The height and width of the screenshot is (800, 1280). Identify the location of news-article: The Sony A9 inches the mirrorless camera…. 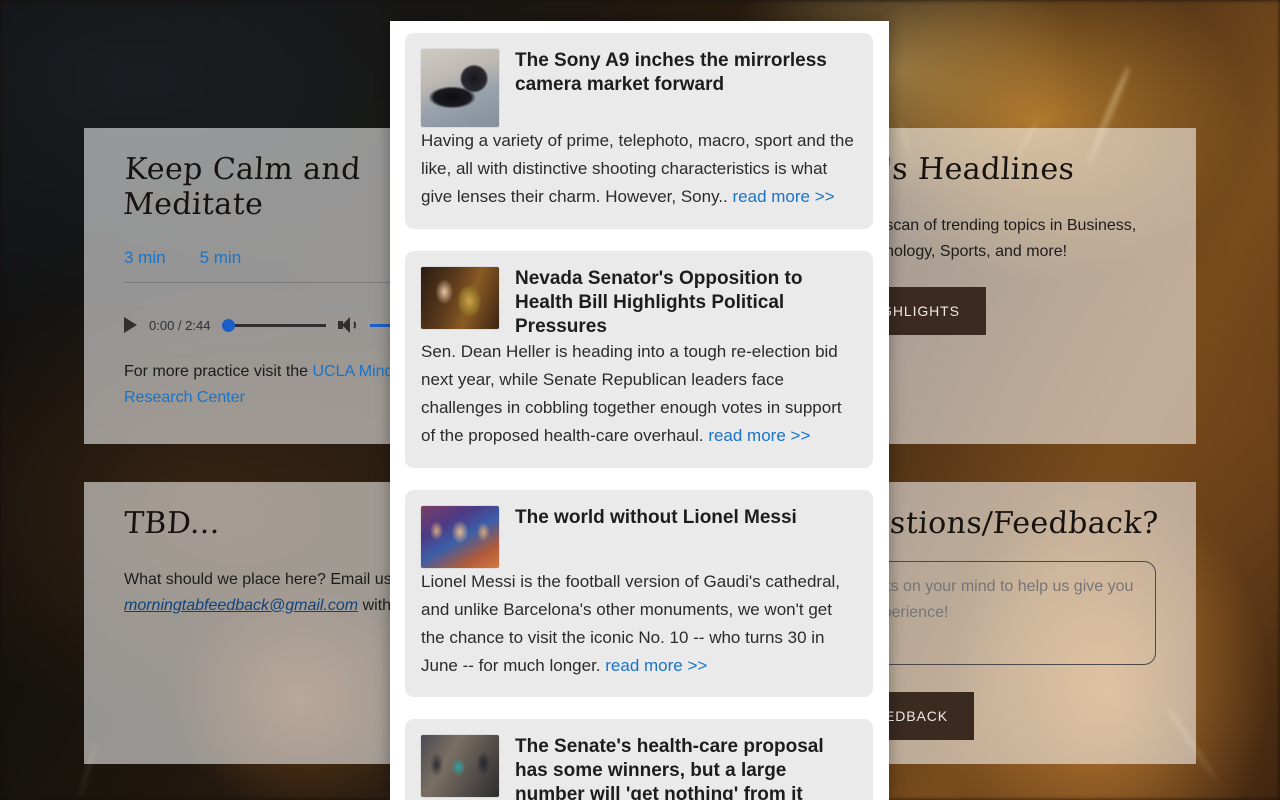
(639, 131).